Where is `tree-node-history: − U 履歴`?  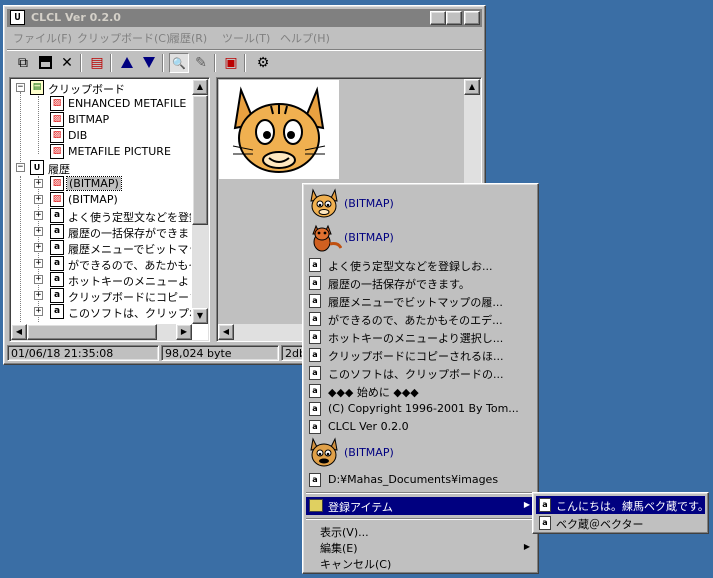
tree-node-history: − U 履歴 is located at coordinates (101, 168).